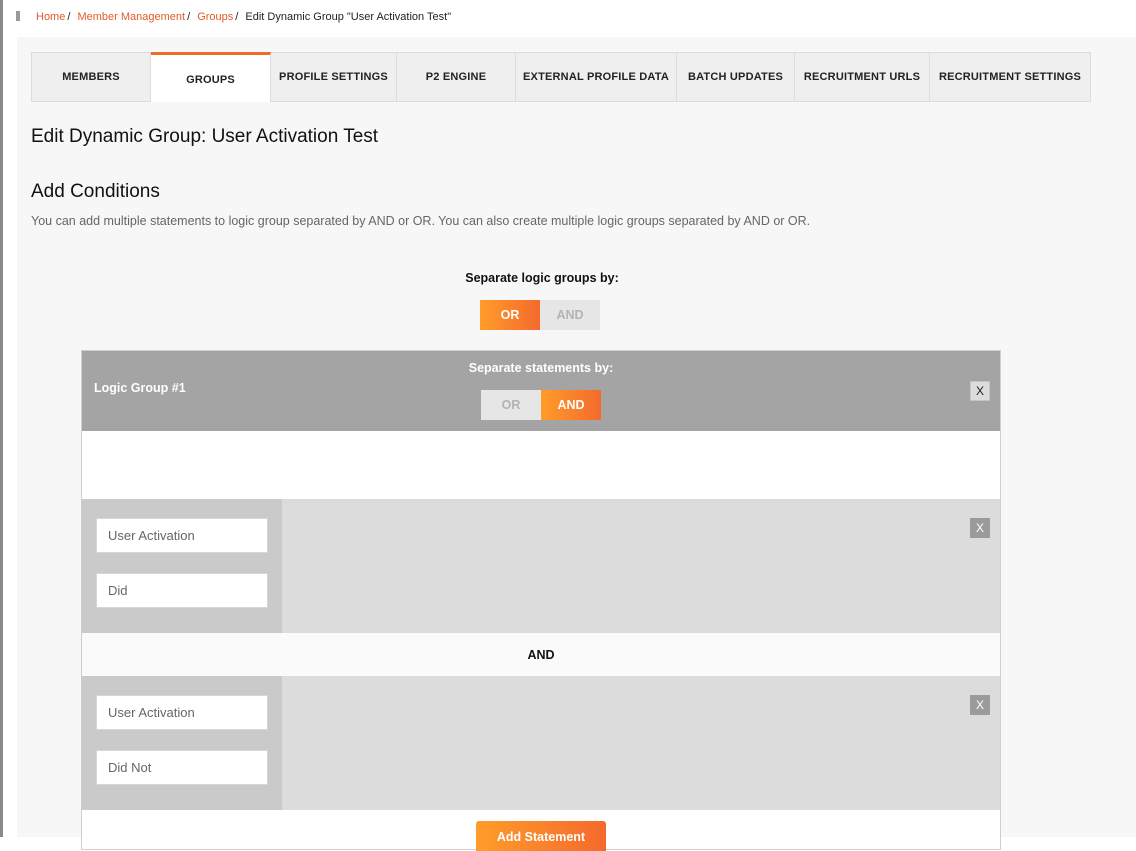  What do you see at coordinates (91, 77) in the screenshot?
I see `tab-members: MEMBERS` at bounding box center [91, 77].